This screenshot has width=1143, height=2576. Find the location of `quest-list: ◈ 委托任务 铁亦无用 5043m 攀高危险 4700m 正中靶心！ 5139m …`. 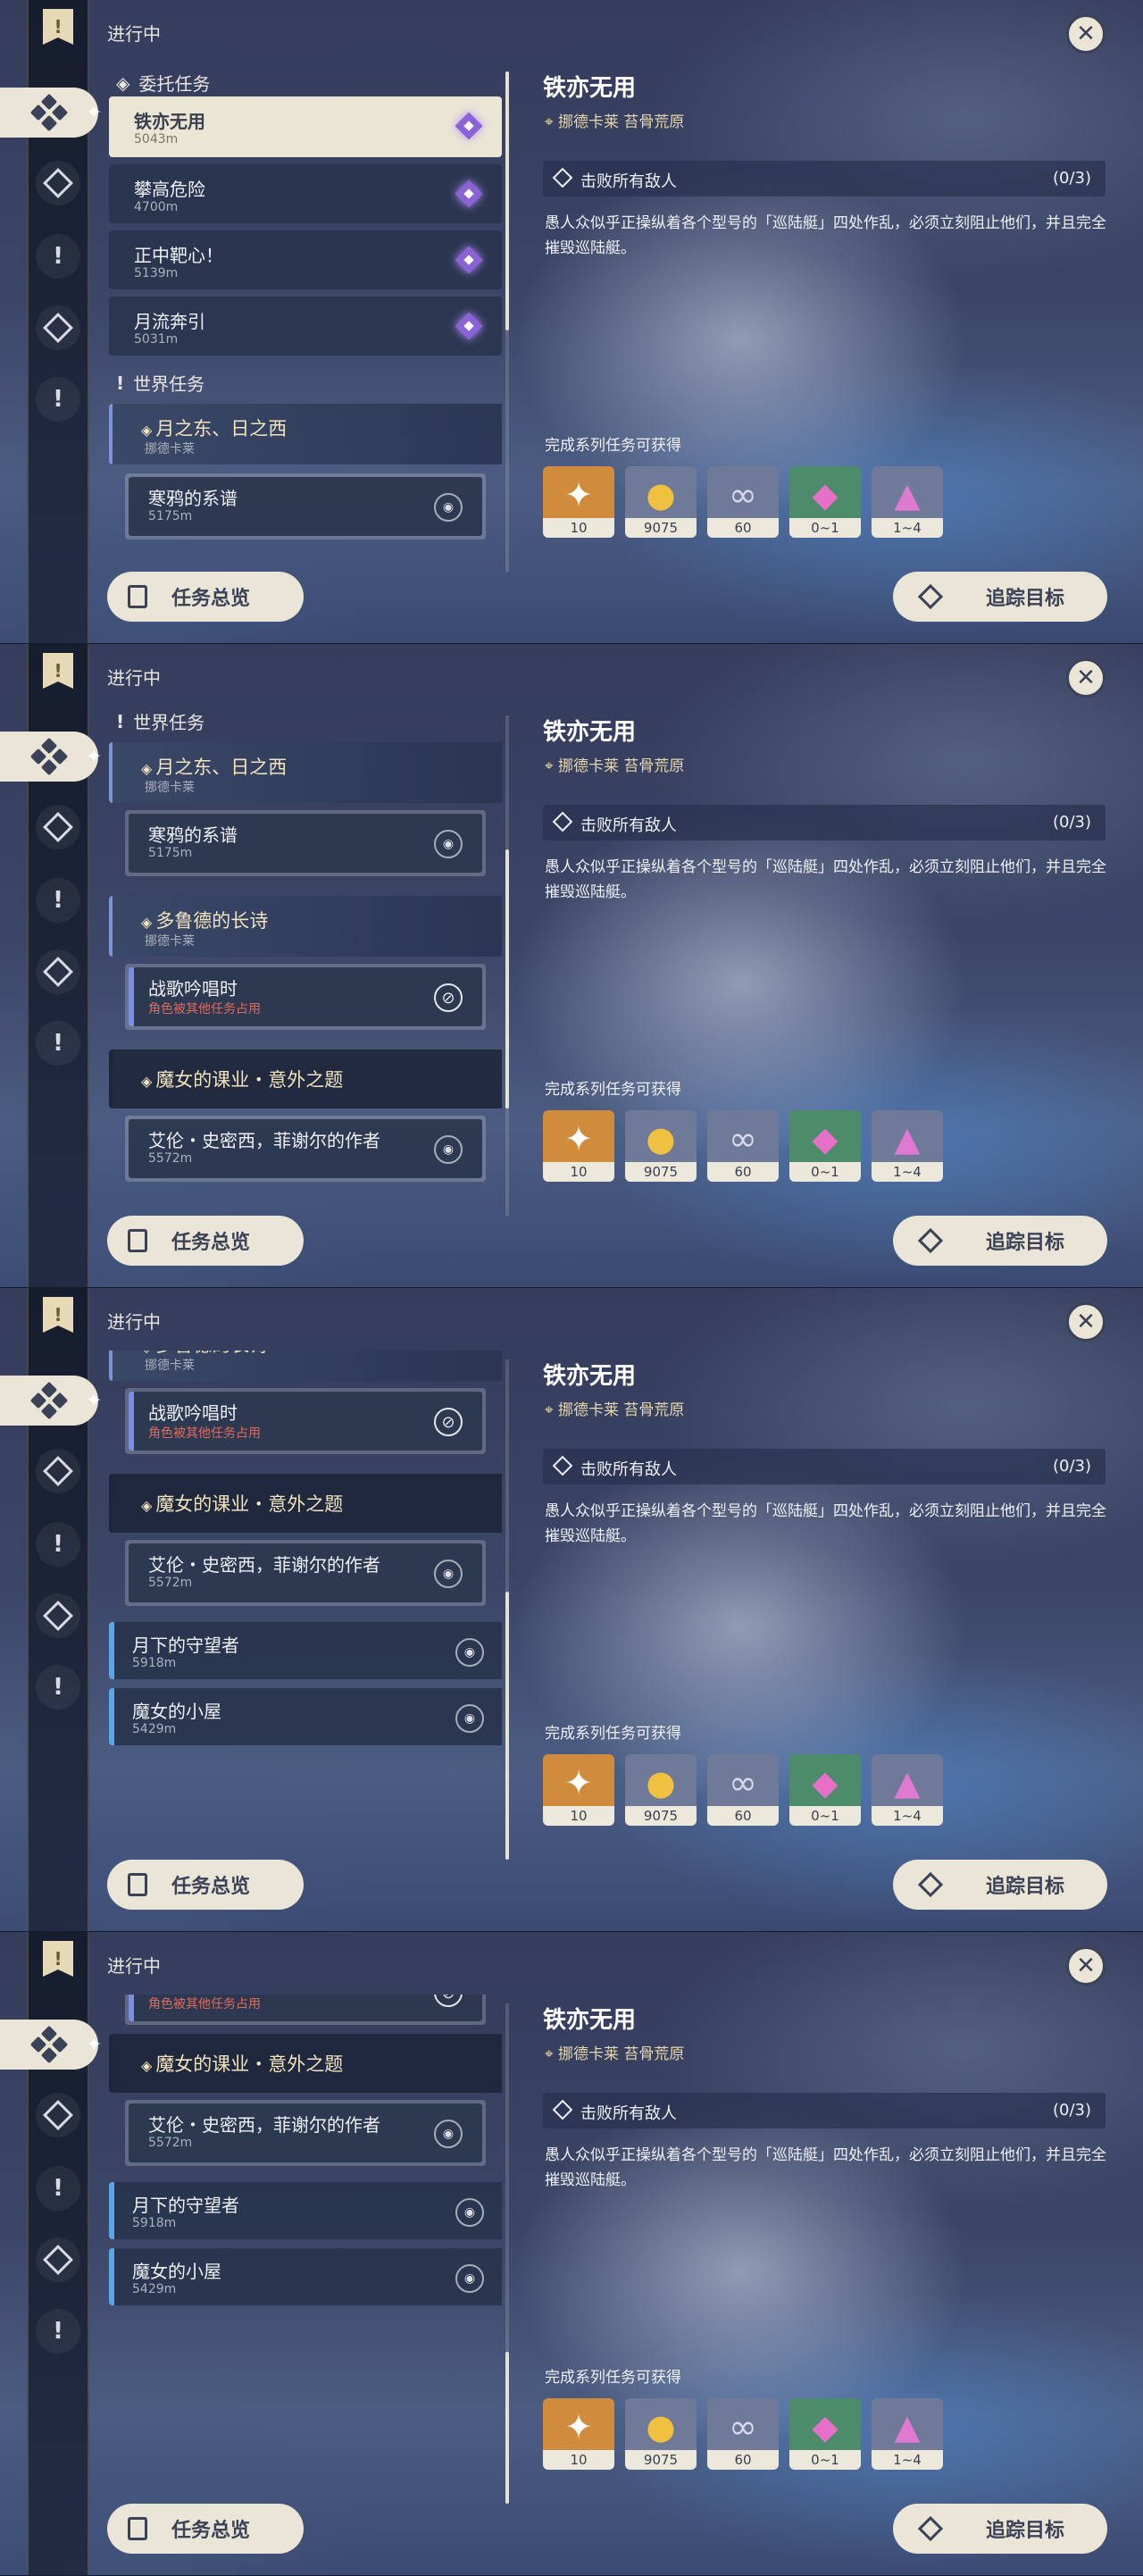

quest-list: ◈ 委托任务 铁亦无用 5043m 攀高危险 4700m 正中靶心！ 5139m … is located at coordinates (305, 318).